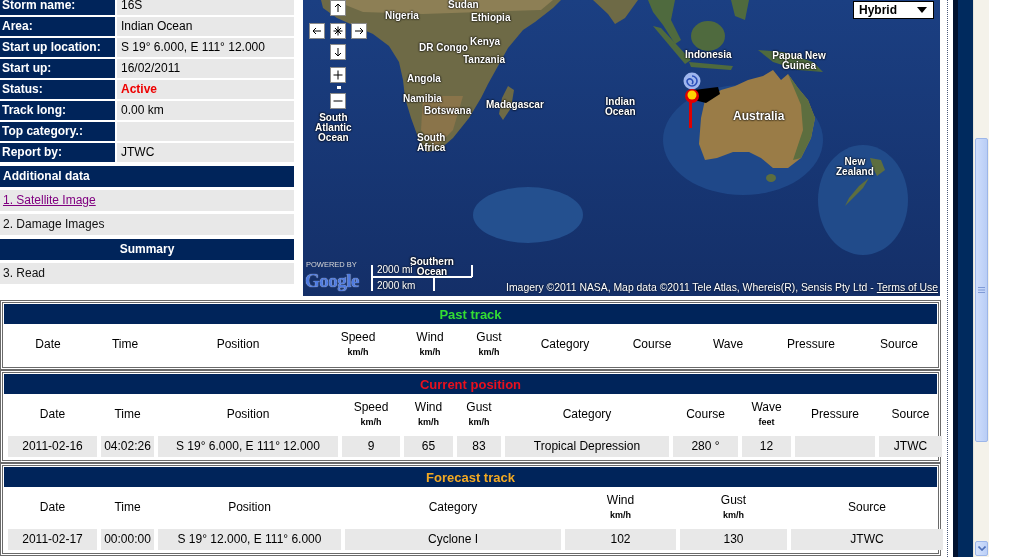 The height and width of the screenshot is (557, 1024). I want to click on scroll-down-button, so click(981, 548).